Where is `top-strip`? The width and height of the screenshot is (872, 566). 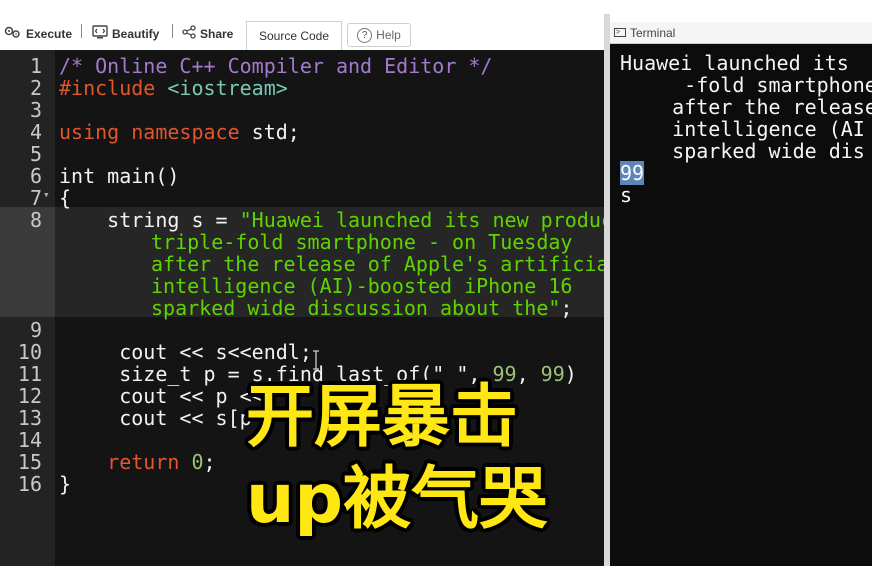
top-strip is located at coordinates (436, 7).